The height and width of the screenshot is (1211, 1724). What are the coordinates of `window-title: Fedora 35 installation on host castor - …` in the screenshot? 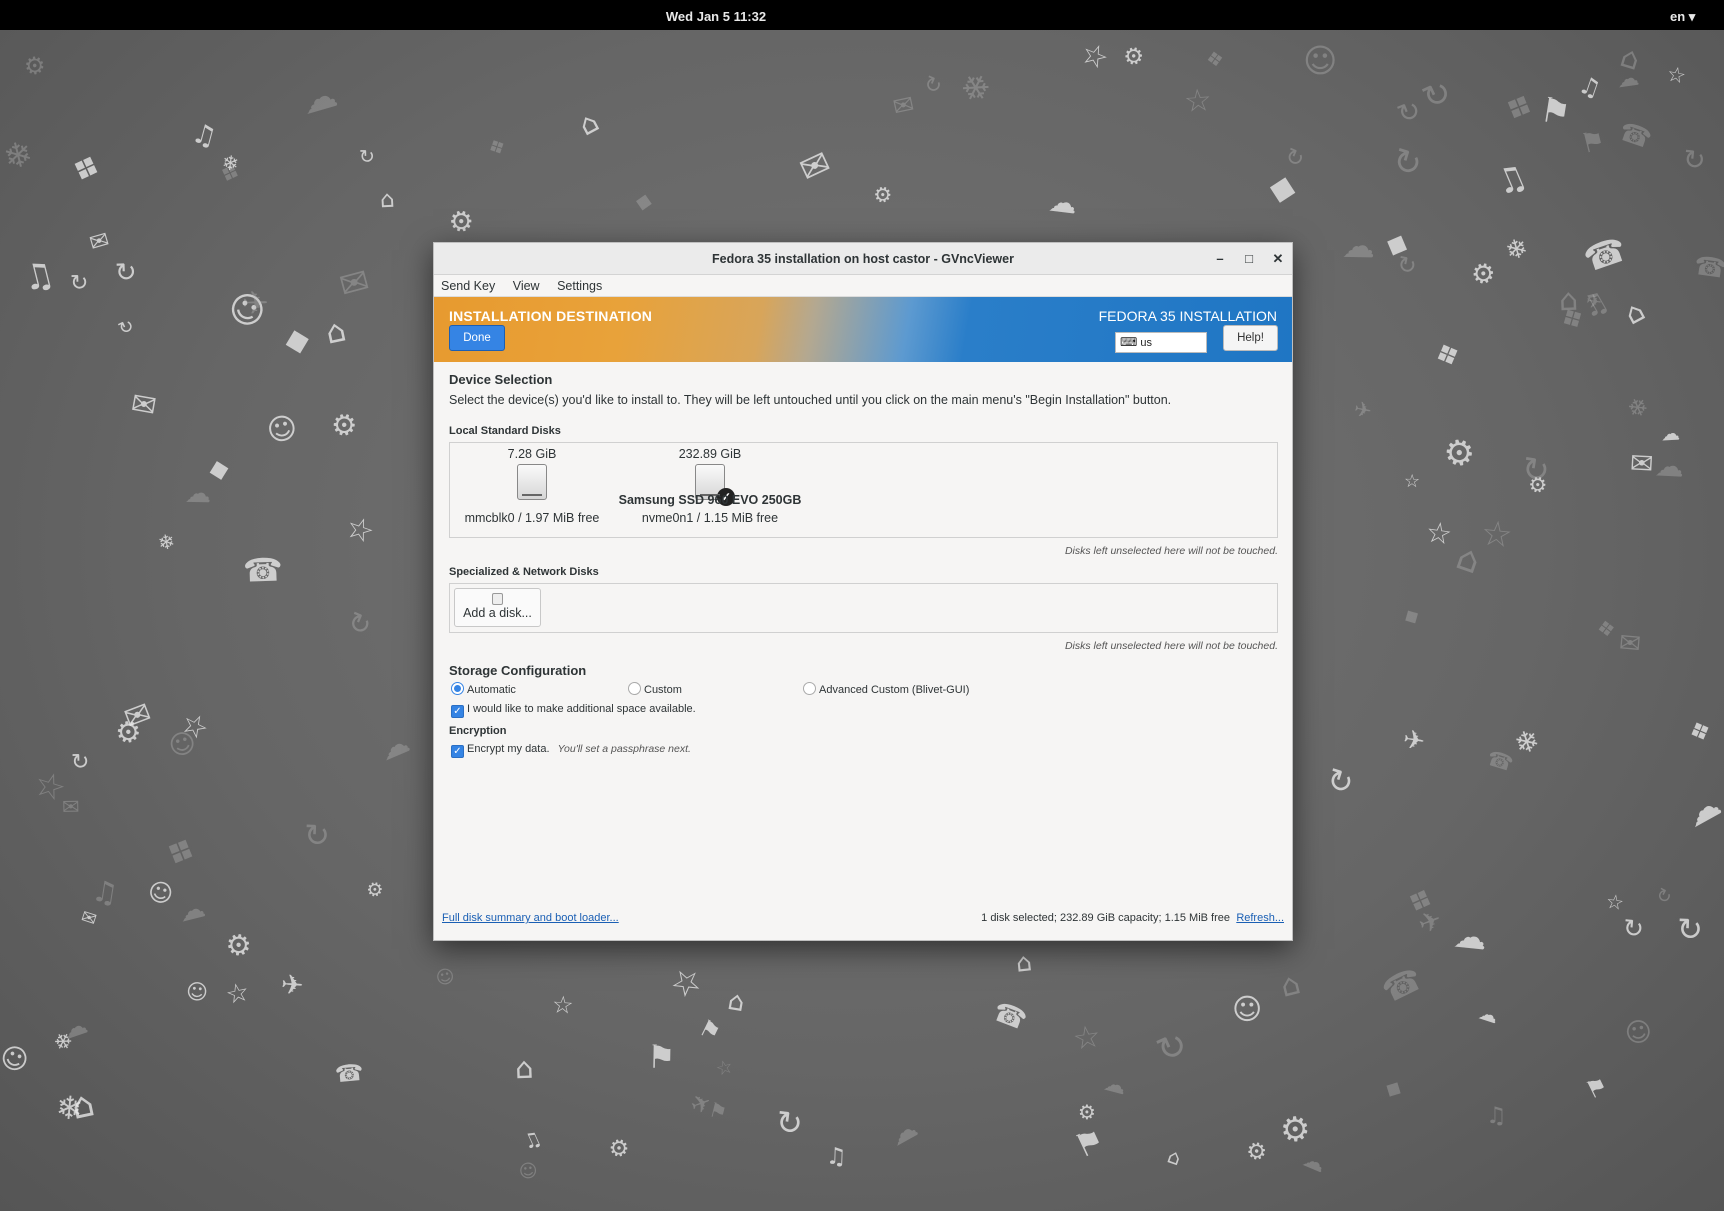 It's located at (863, 259).